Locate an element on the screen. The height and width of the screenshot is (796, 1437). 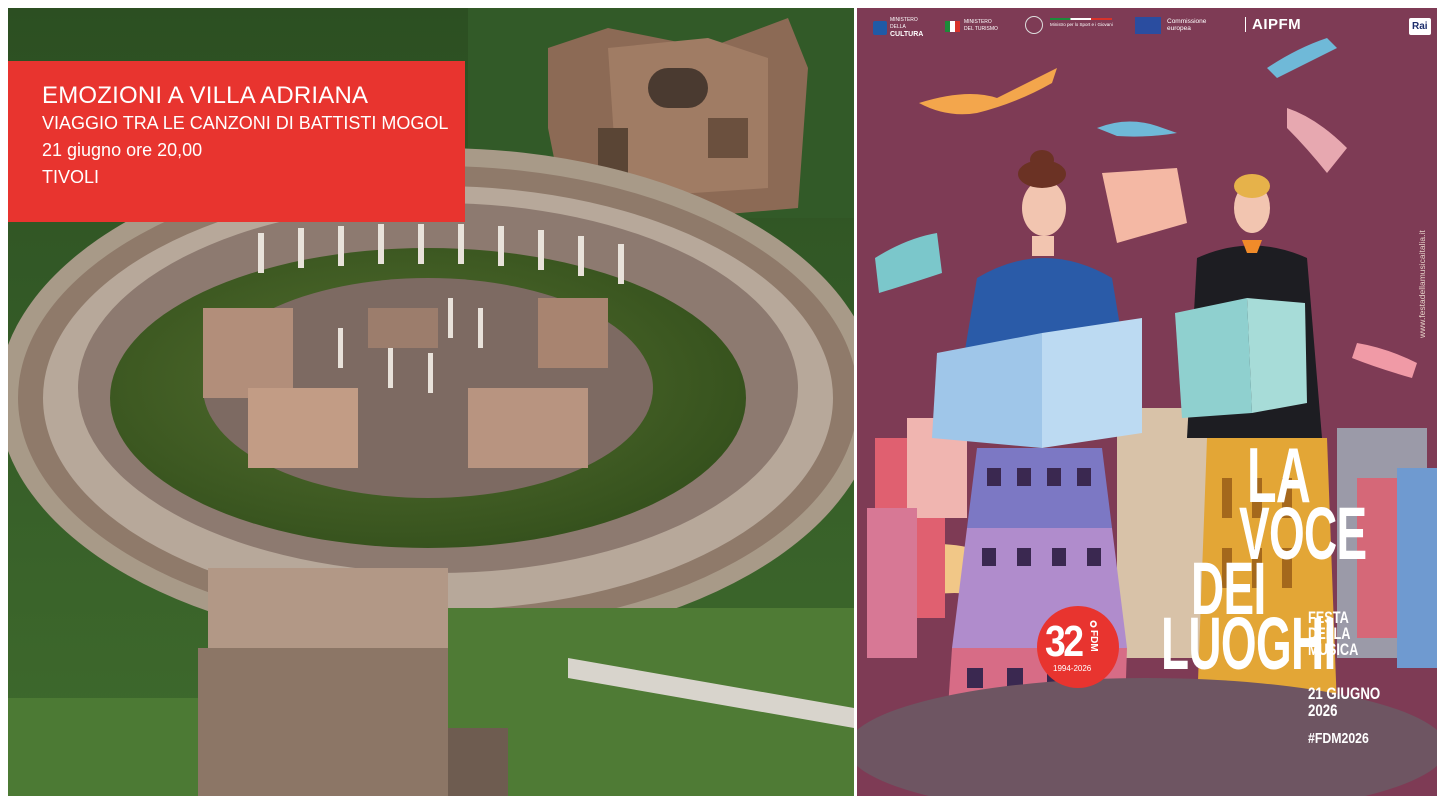
ministero-cultura-logo: MINISTERO DELLA CULTURA is located at coordinates (898, 27).